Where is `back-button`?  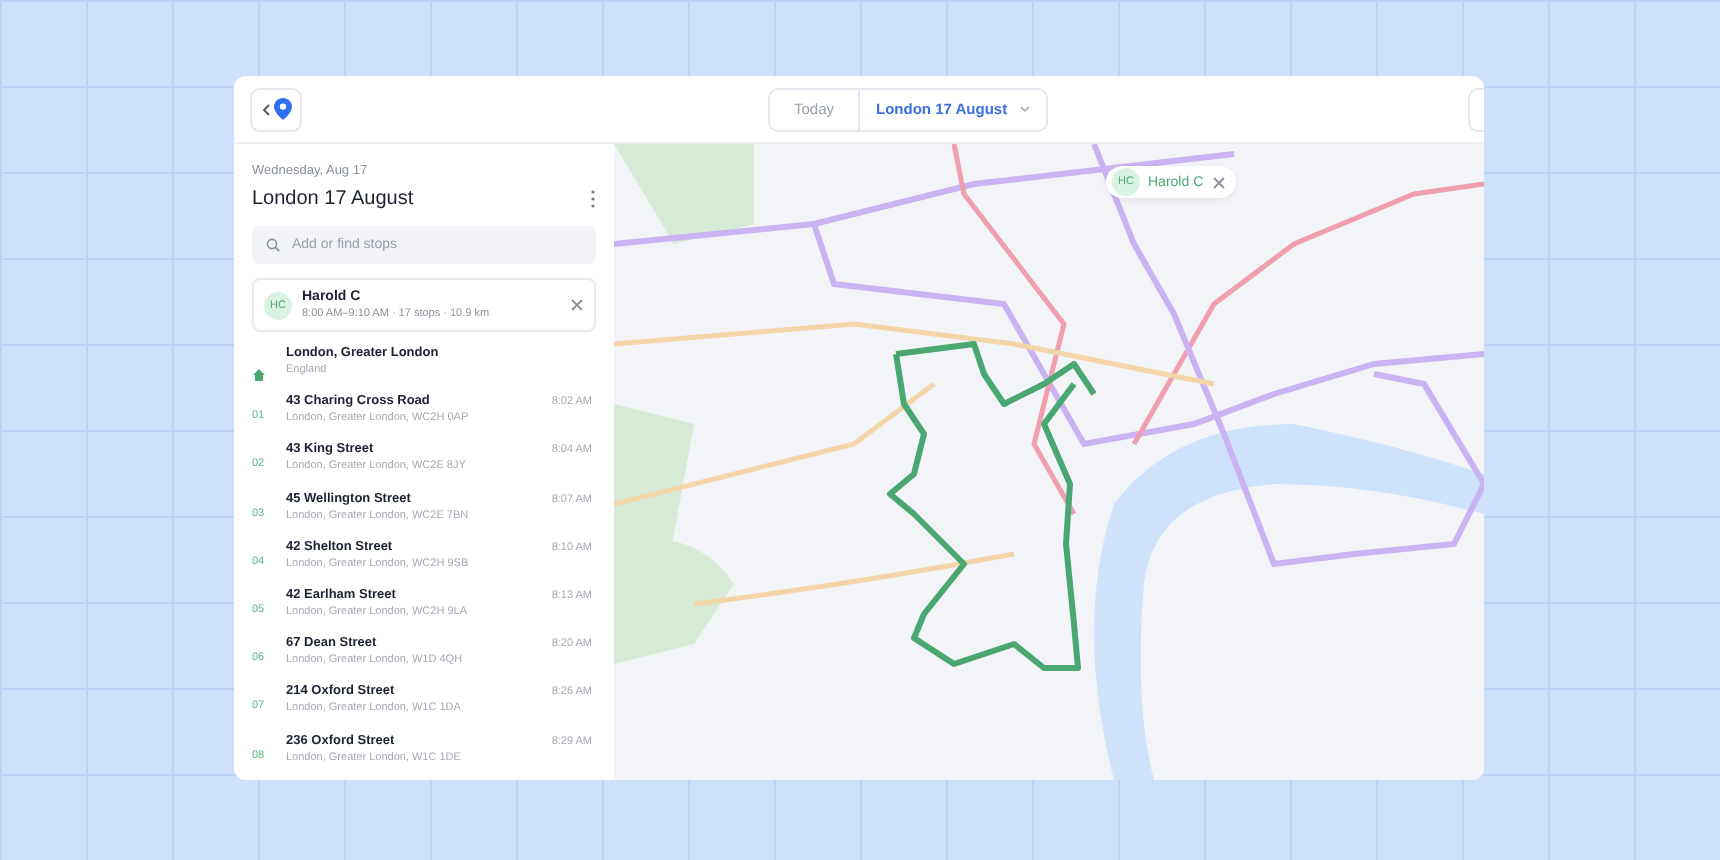 back-button is located at coordinates (276, 109).